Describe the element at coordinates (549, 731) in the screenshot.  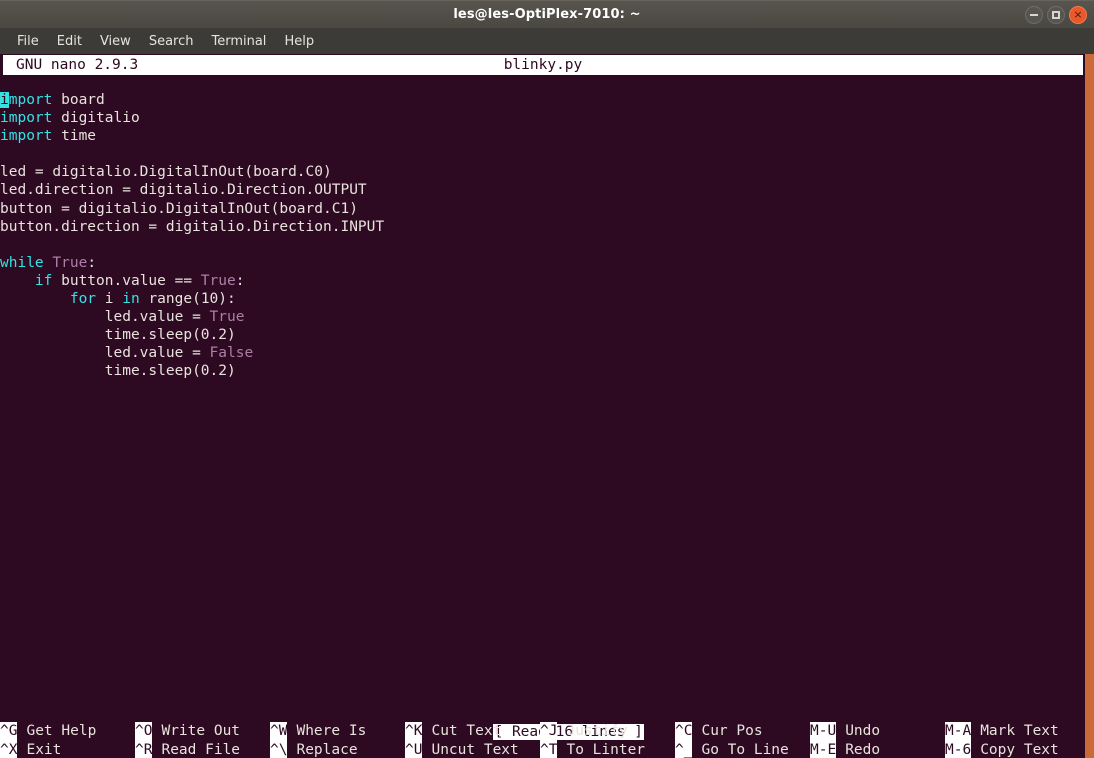
I see `shortcut-key: ^J` at that location.